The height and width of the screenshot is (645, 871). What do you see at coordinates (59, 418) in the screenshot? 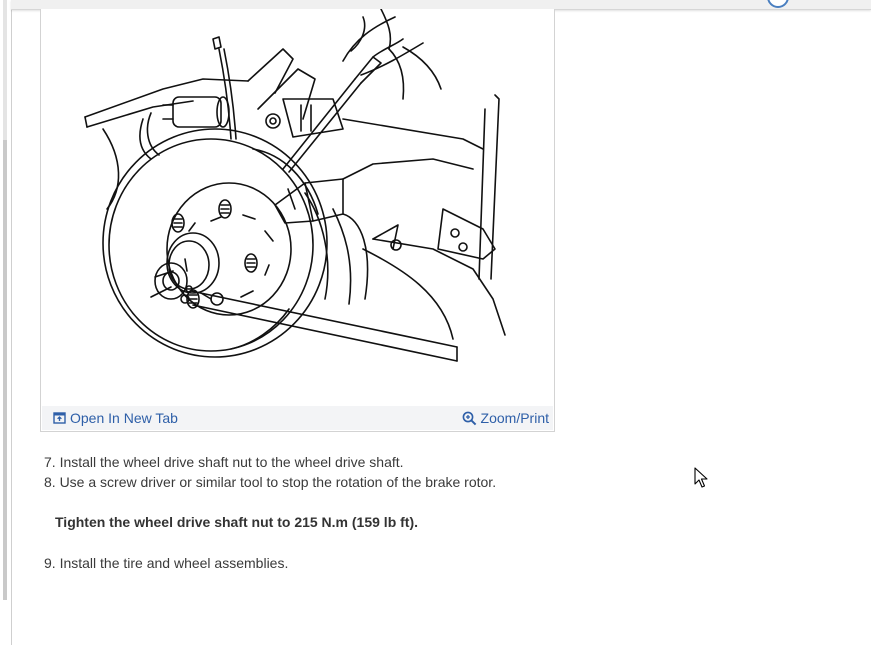
I see `open-new-tab-icon` at bounding box center [59, 418].